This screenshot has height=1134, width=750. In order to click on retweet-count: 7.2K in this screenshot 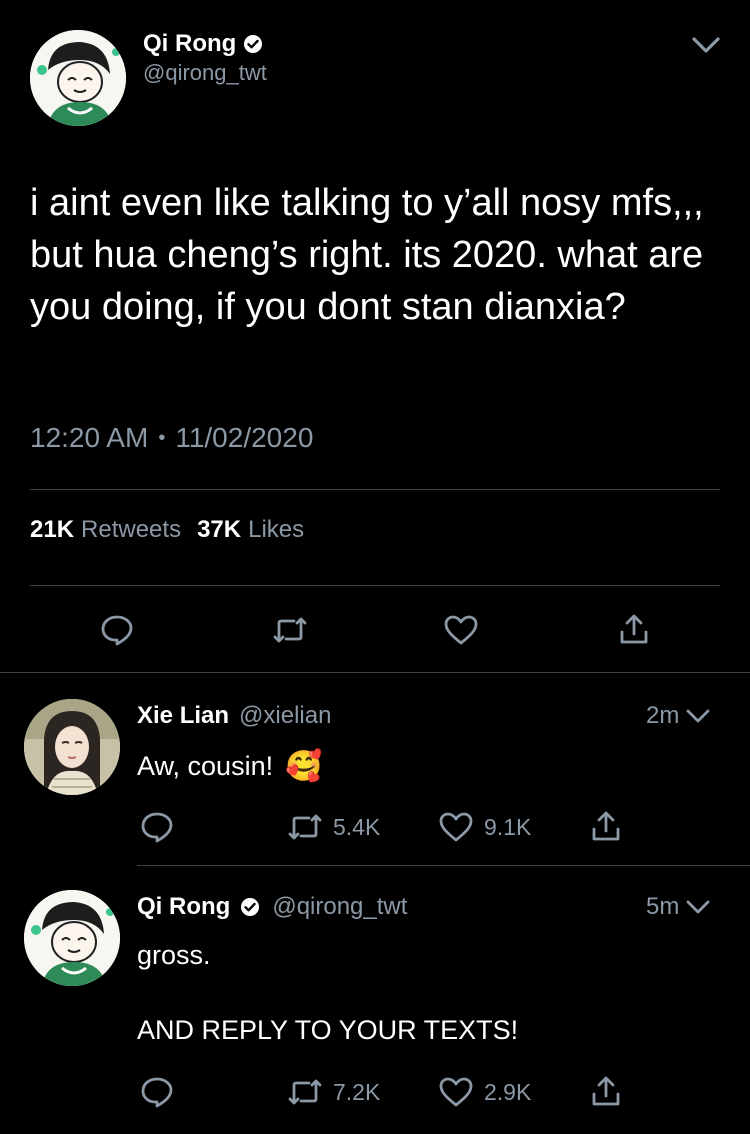, I will do `click(357, 1091)`.